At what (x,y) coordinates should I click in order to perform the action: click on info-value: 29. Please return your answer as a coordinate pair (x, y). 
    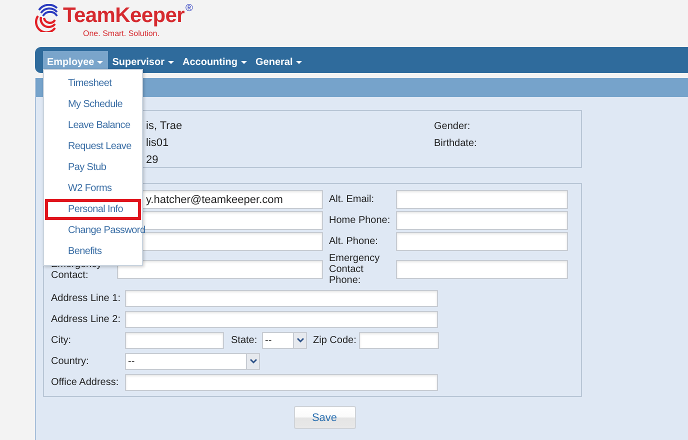
    Looking at the image, I should click on (153, 160).